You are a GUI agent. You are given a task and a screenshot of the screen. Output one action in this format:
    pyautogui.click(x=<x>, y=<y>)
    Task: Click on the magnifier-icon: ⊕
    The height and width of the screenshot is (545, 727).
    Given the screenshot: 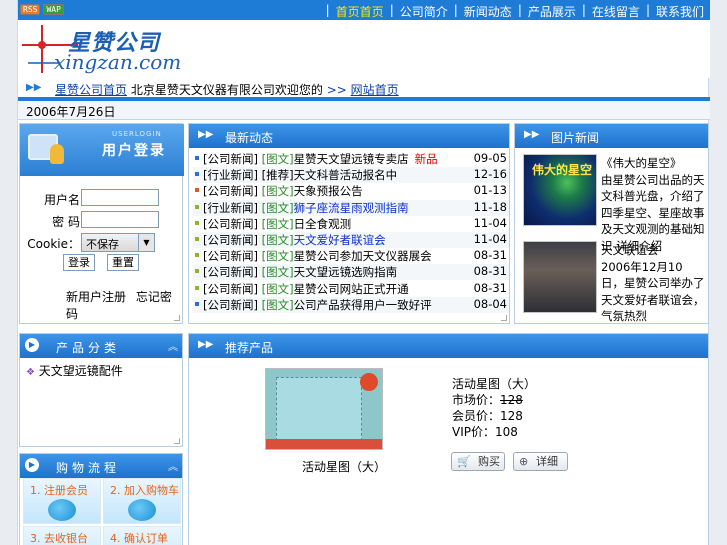 What is the action you would take?
    pyautogui.click(x=524, y=461)
    